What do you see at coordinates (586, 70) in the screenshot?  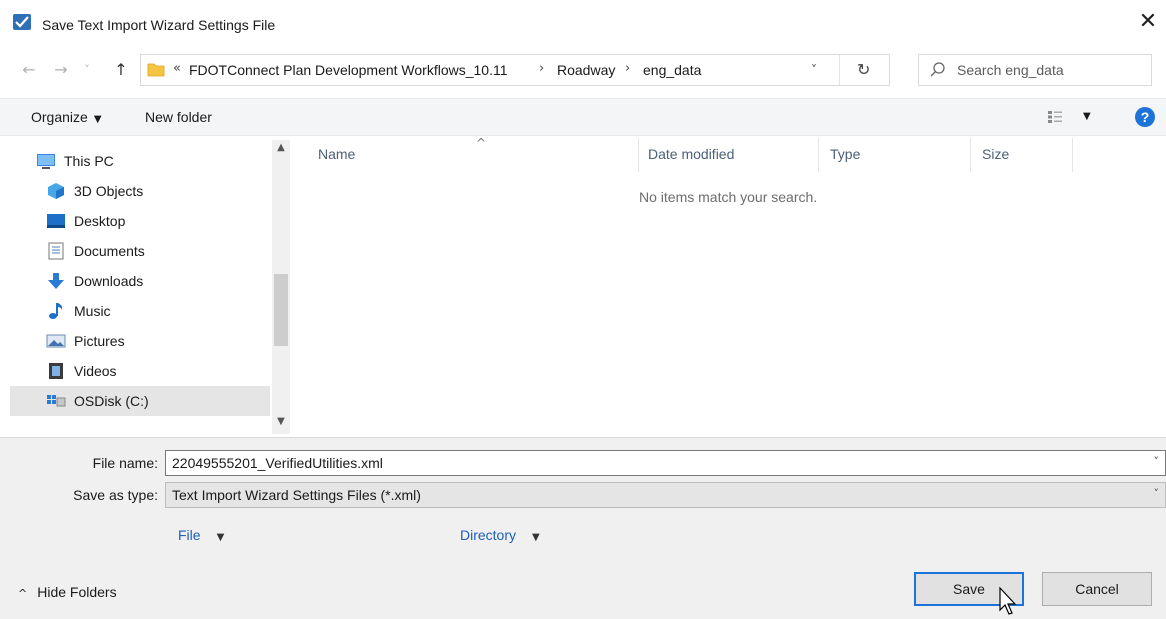 I see `breadcrumb-segment: Roadway` at bounding box center [586, 70].